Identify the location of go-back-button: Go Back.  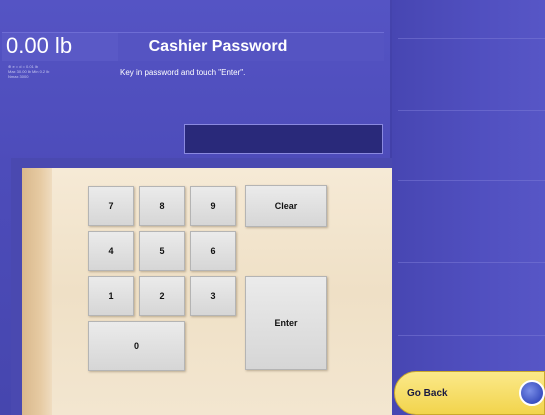
(469, 393).